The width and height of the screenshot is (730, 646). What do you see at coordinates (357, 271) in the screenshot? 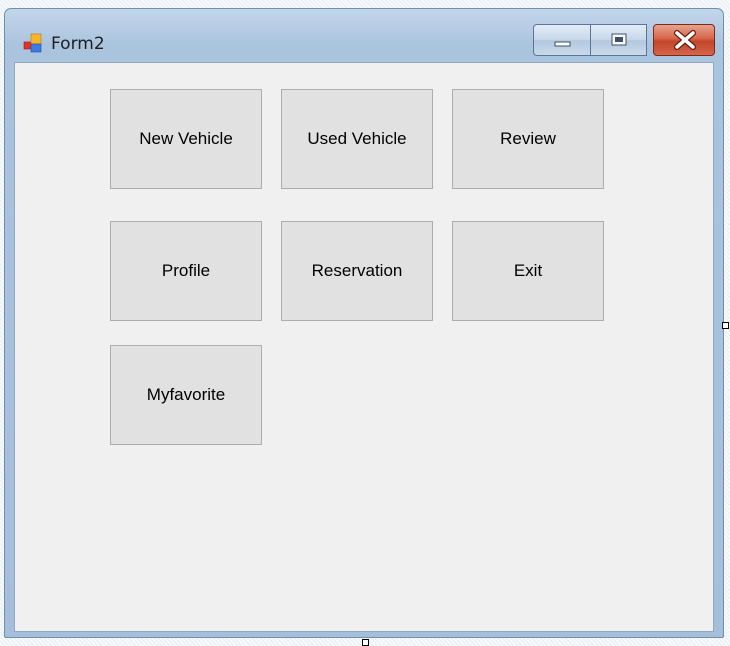
I see `reservation-button: Reservation` at bounding box center [357, 271].